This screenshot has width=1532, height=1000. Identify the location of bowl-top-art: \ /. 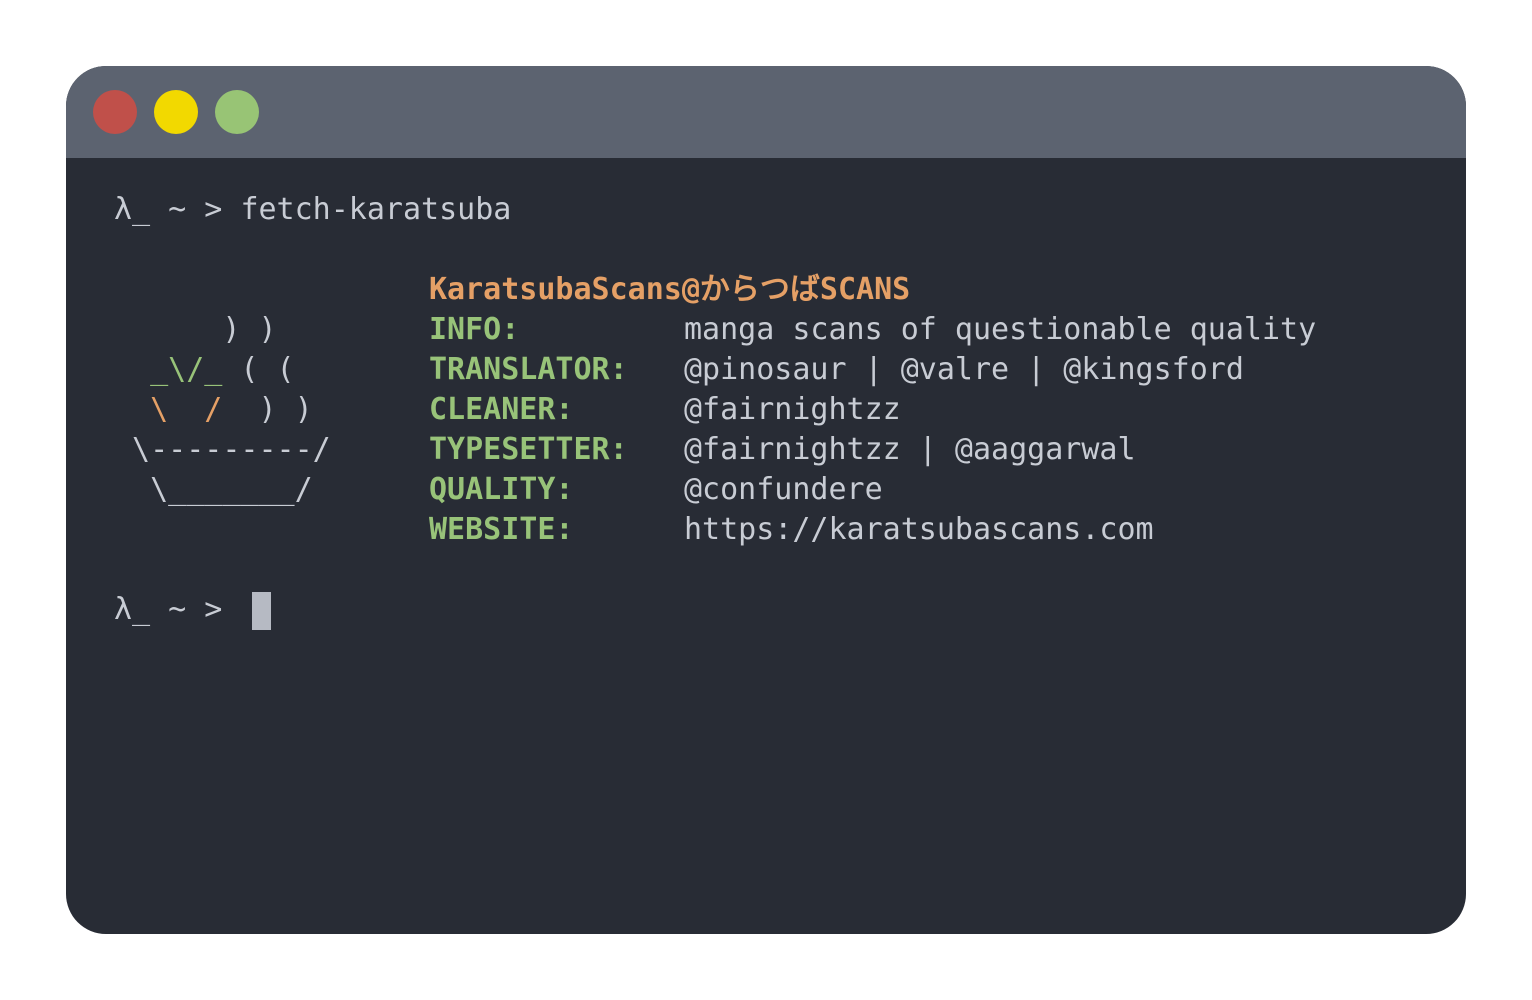
(177, 409).